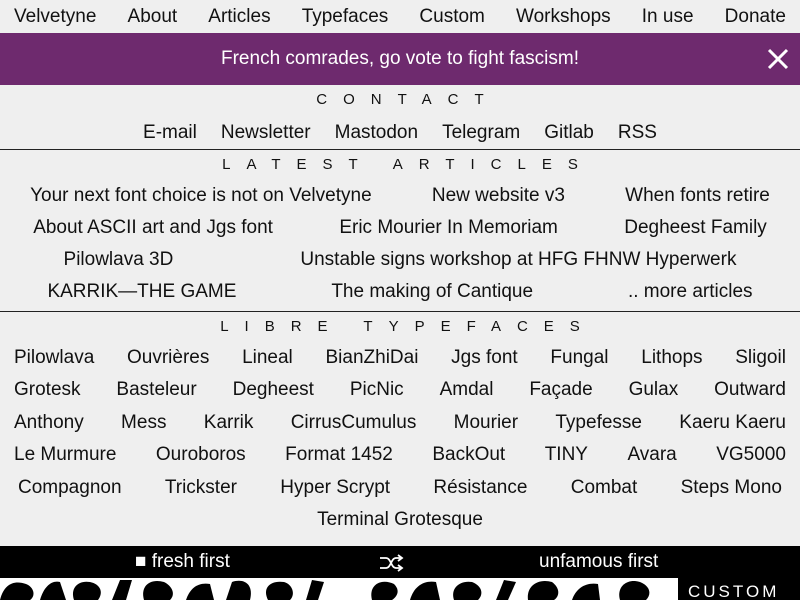  What do you see at coordinates (153, 17) in the screenshot?
I see `nav-about: About` at bounding box center [153, 17].